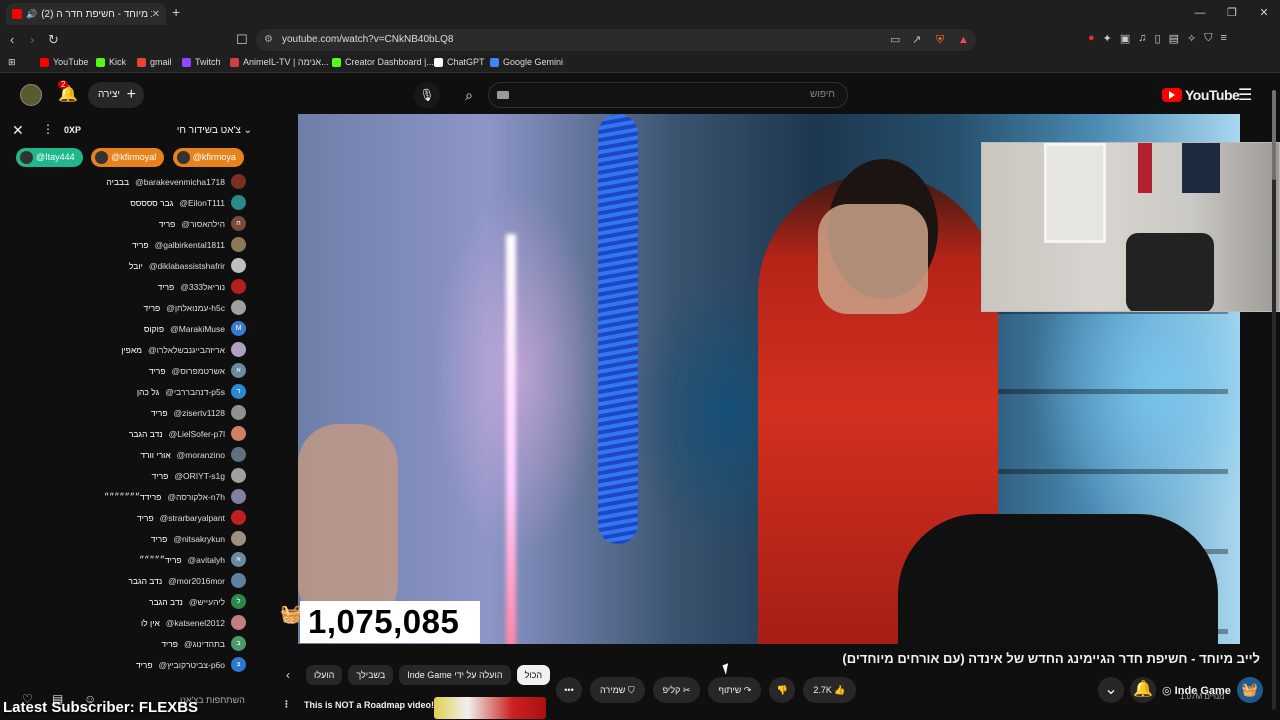 The width and height of the screenshot is (1280, 720). What do you see at coordinates (190, 245) in the screenshot?
I see `chat-author: @galbirkental1811` at bounding box center [190, 245].